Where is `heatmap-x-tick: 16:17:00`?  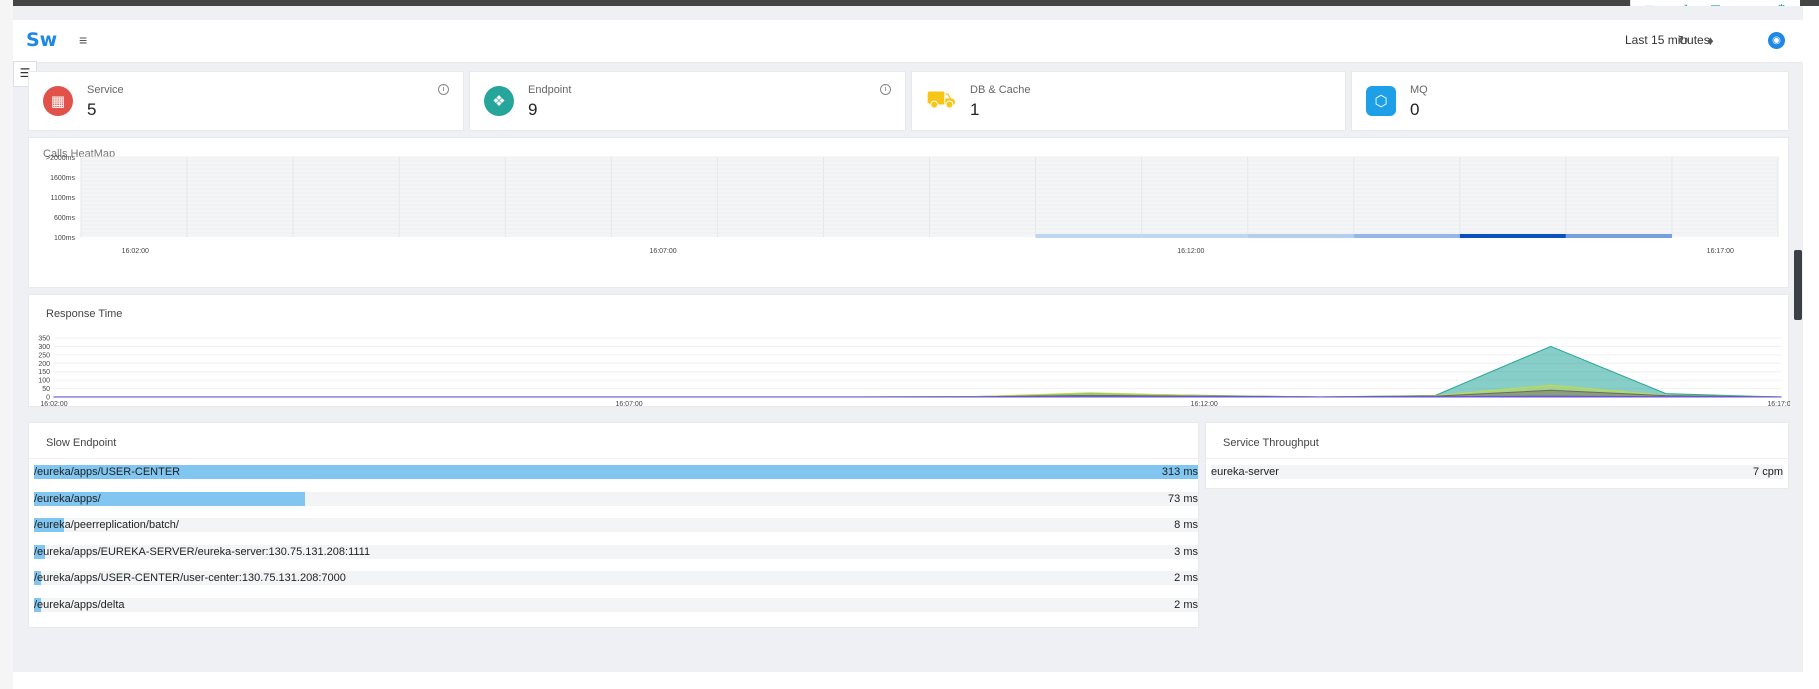 heatmap-x-tick: 16:17:00 is located at coordinates (1720, 251).